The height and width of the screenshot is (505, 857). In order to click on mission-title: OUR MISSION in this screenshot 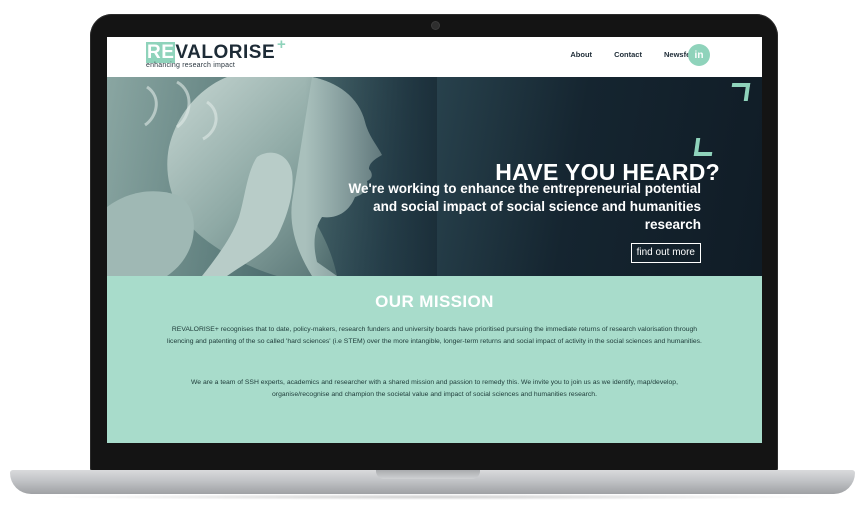, I will do `click(434, 301)`.